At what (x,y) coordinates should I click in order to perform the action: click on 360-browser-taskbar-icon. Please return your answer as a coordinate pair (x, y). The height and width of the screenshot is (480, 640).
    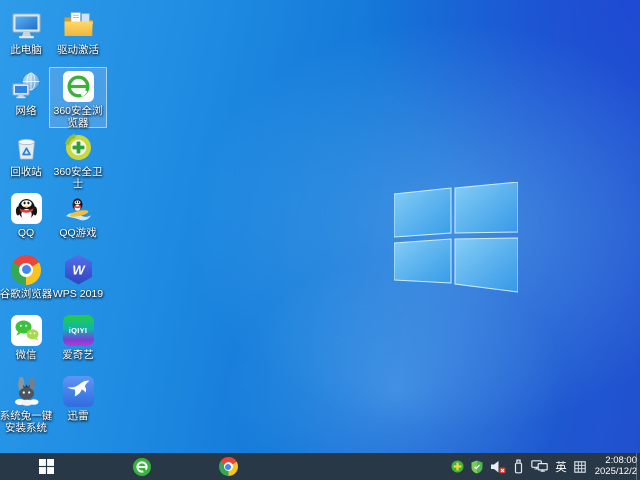
    Looking at the image, I should click on (142, 466).